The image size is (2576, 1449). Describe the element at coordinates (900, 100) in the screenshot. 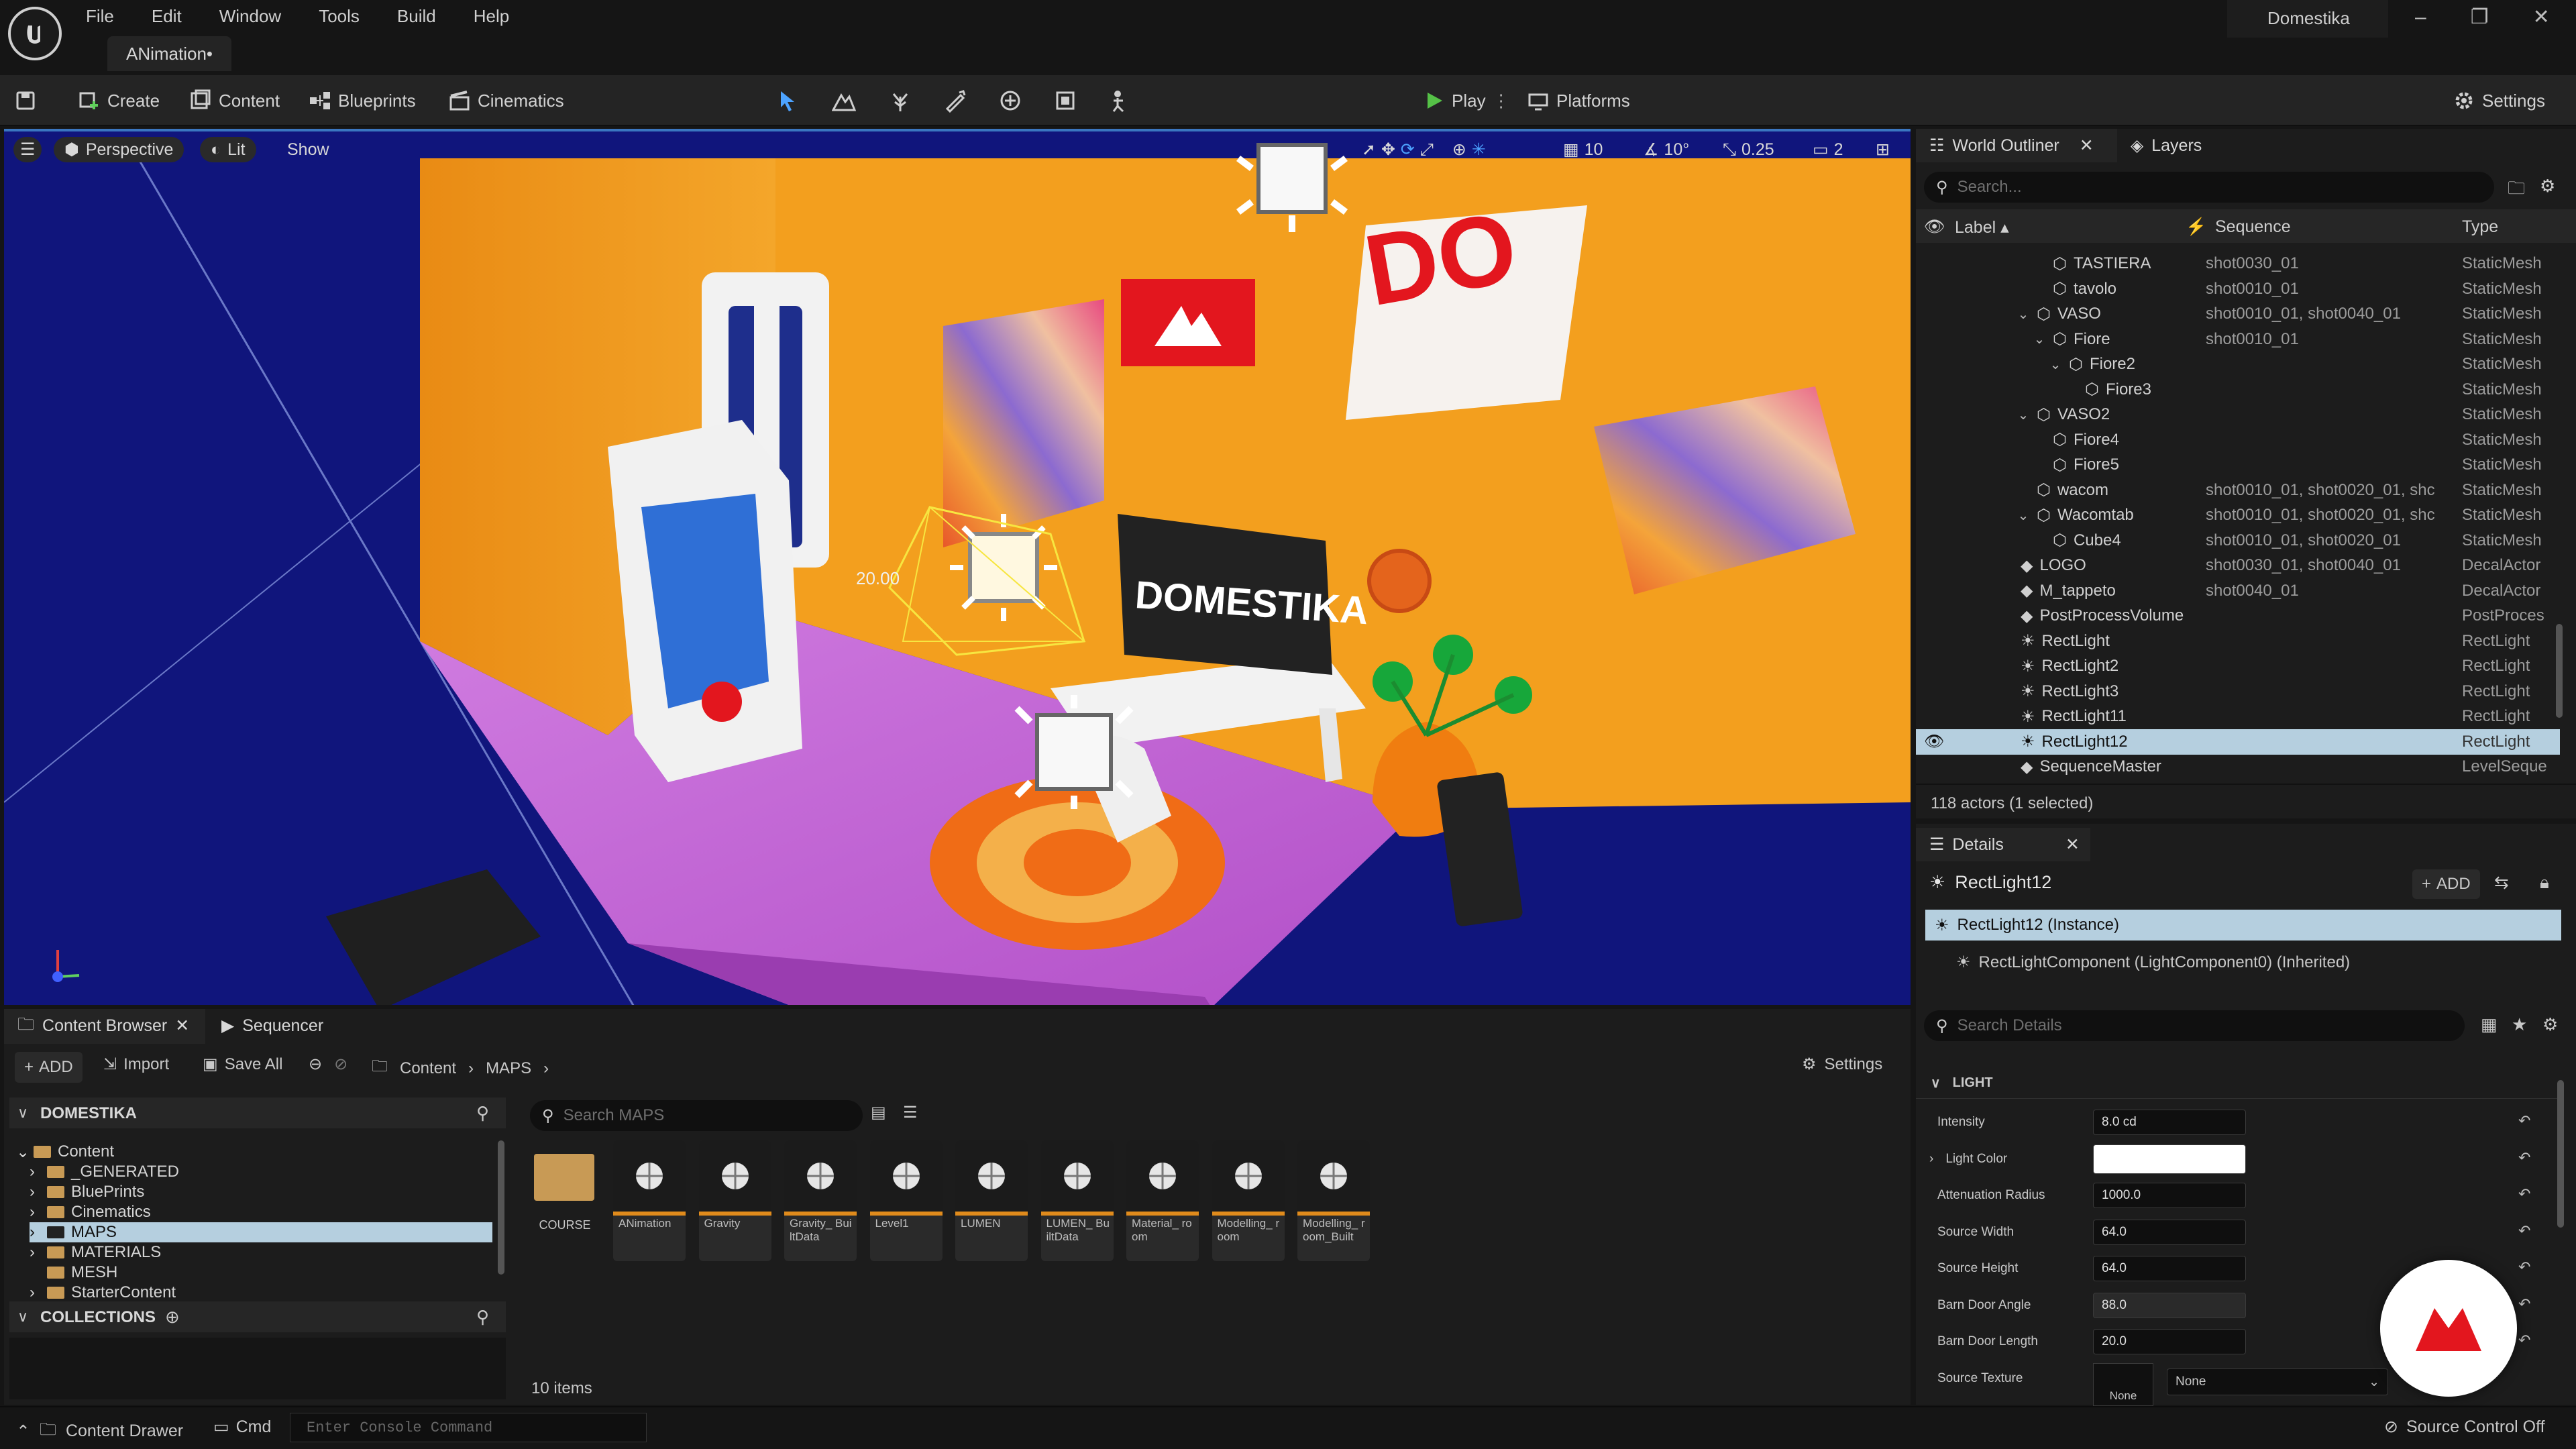

I see `foliage-mode-icon` at that location.